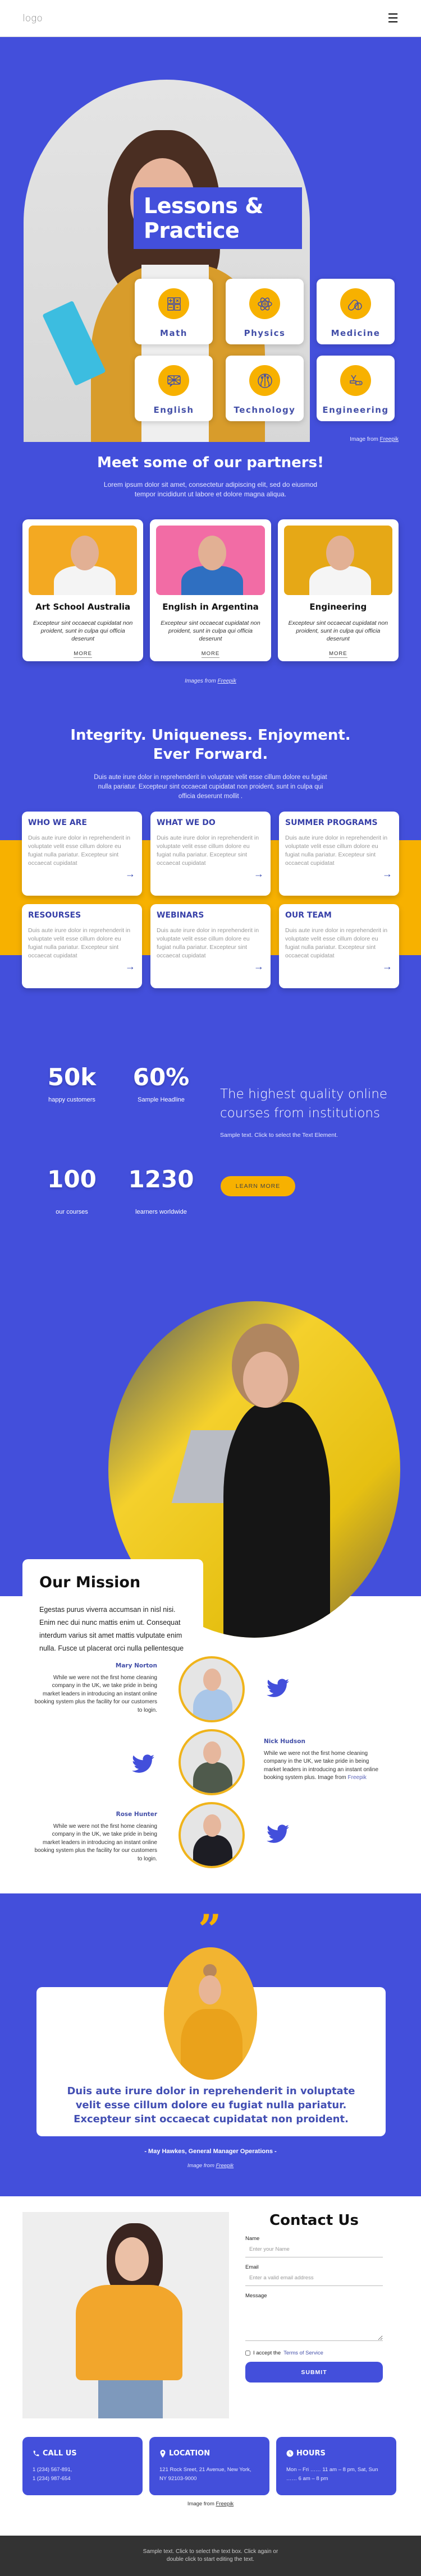 This screenshot has width=421, height=2576. What do you see at coordinates (210, 462) in the screenshot?
I see `partners-title: Meet some of our partners!` at bounding box center [210, 462].